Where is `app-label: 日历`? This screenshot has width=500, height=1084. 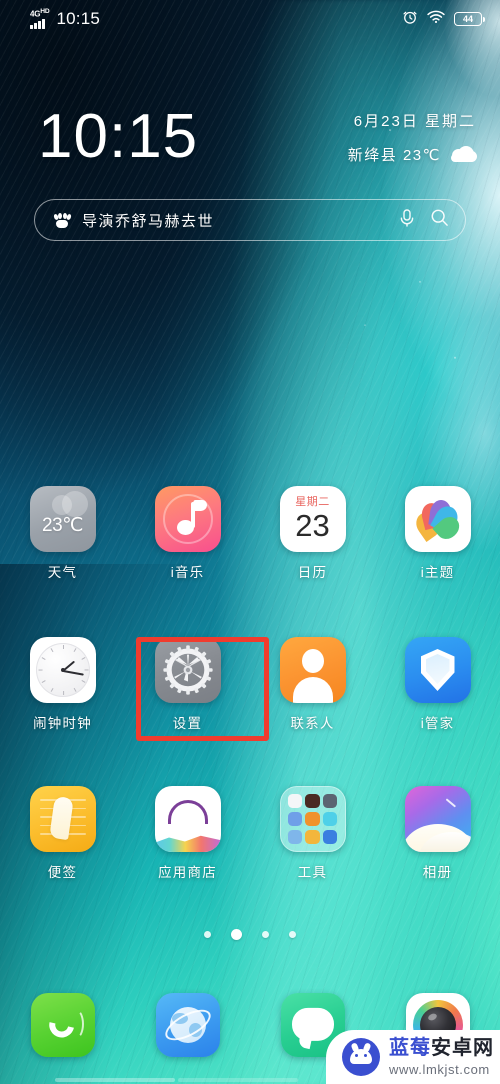 app-label: 日历 is located at coordinates (312, 572).